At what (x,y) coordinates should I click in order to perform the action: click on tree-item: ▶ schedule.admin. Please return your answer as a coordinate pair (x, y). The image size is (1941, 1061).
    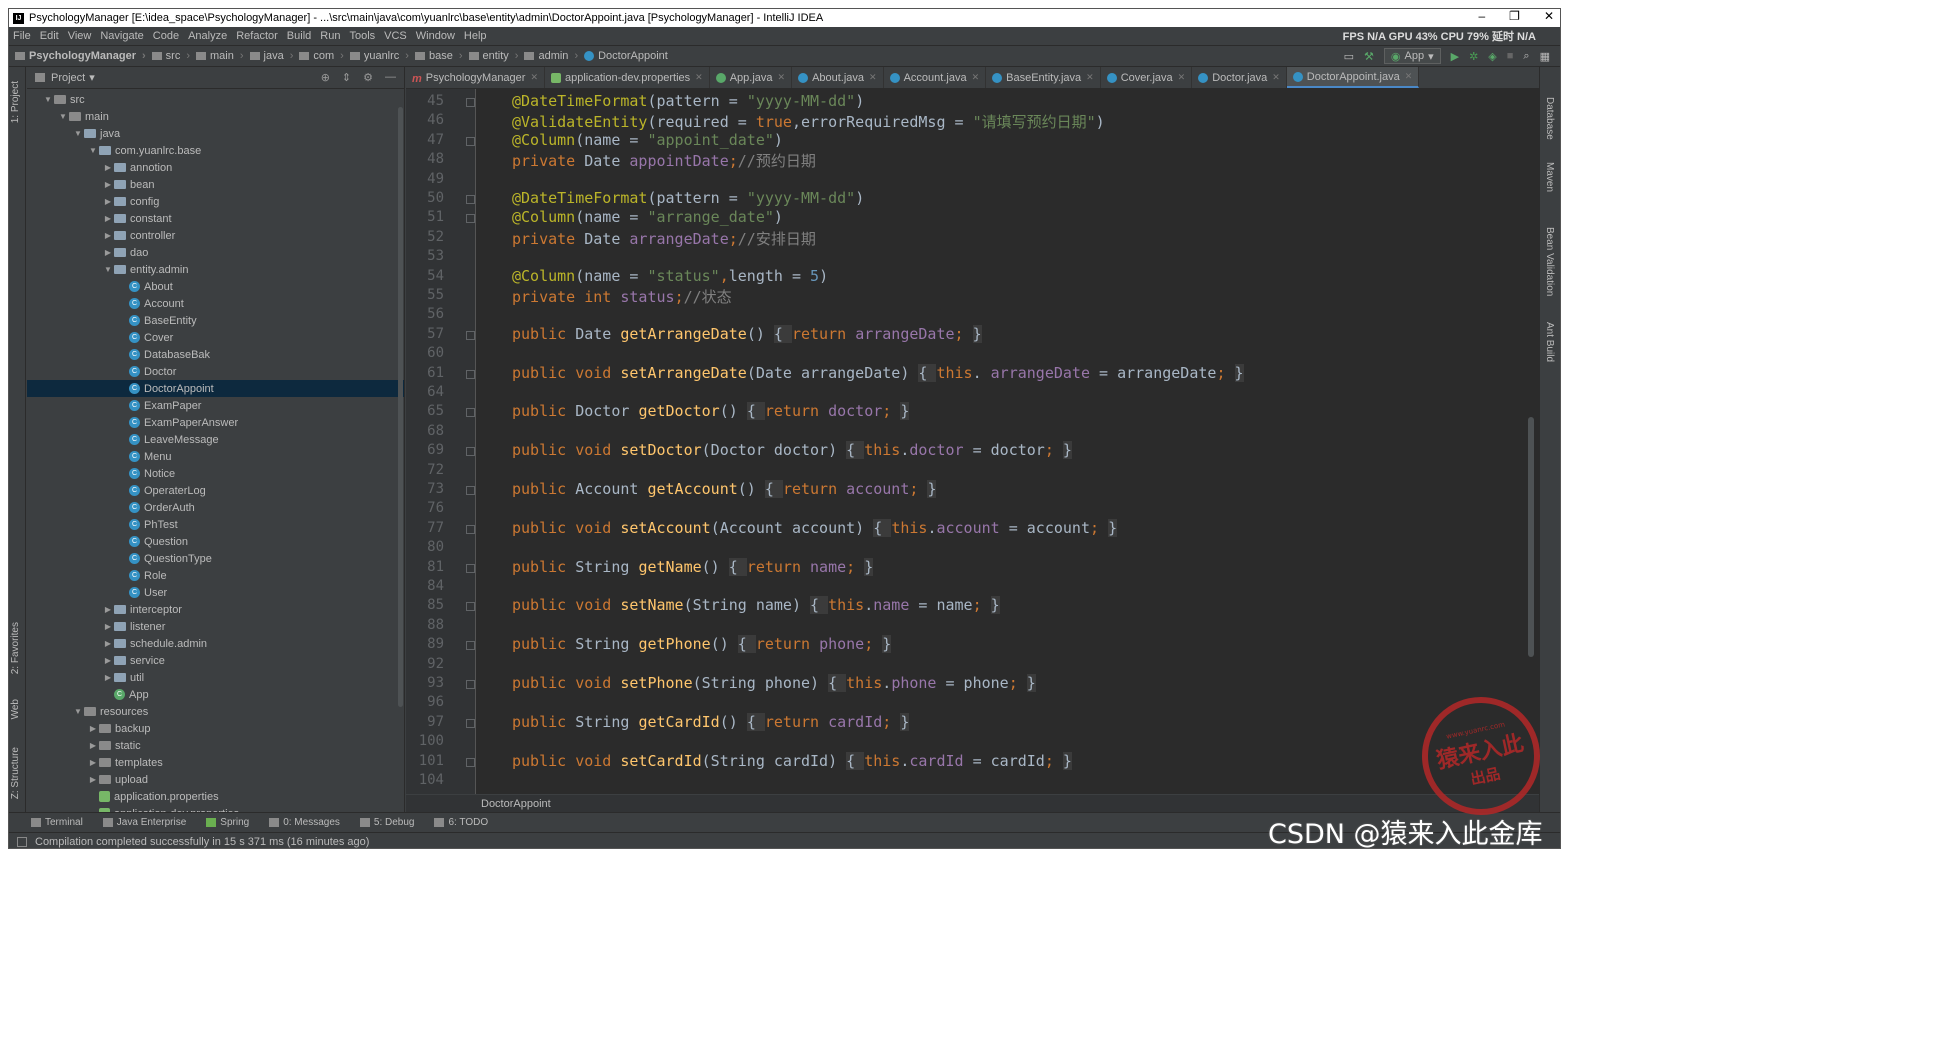
    Looking at the image, I should click on (215, 643).